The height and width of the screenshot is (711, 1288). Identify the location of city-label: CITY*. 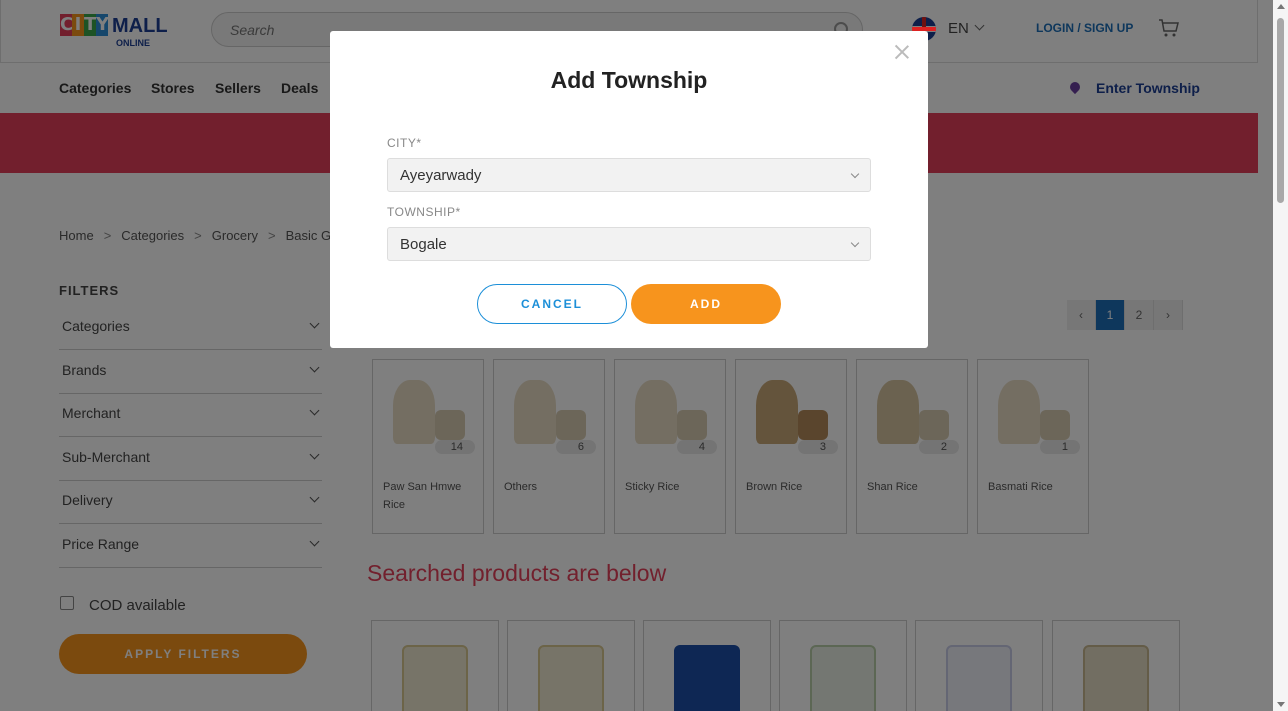
(404, 143).